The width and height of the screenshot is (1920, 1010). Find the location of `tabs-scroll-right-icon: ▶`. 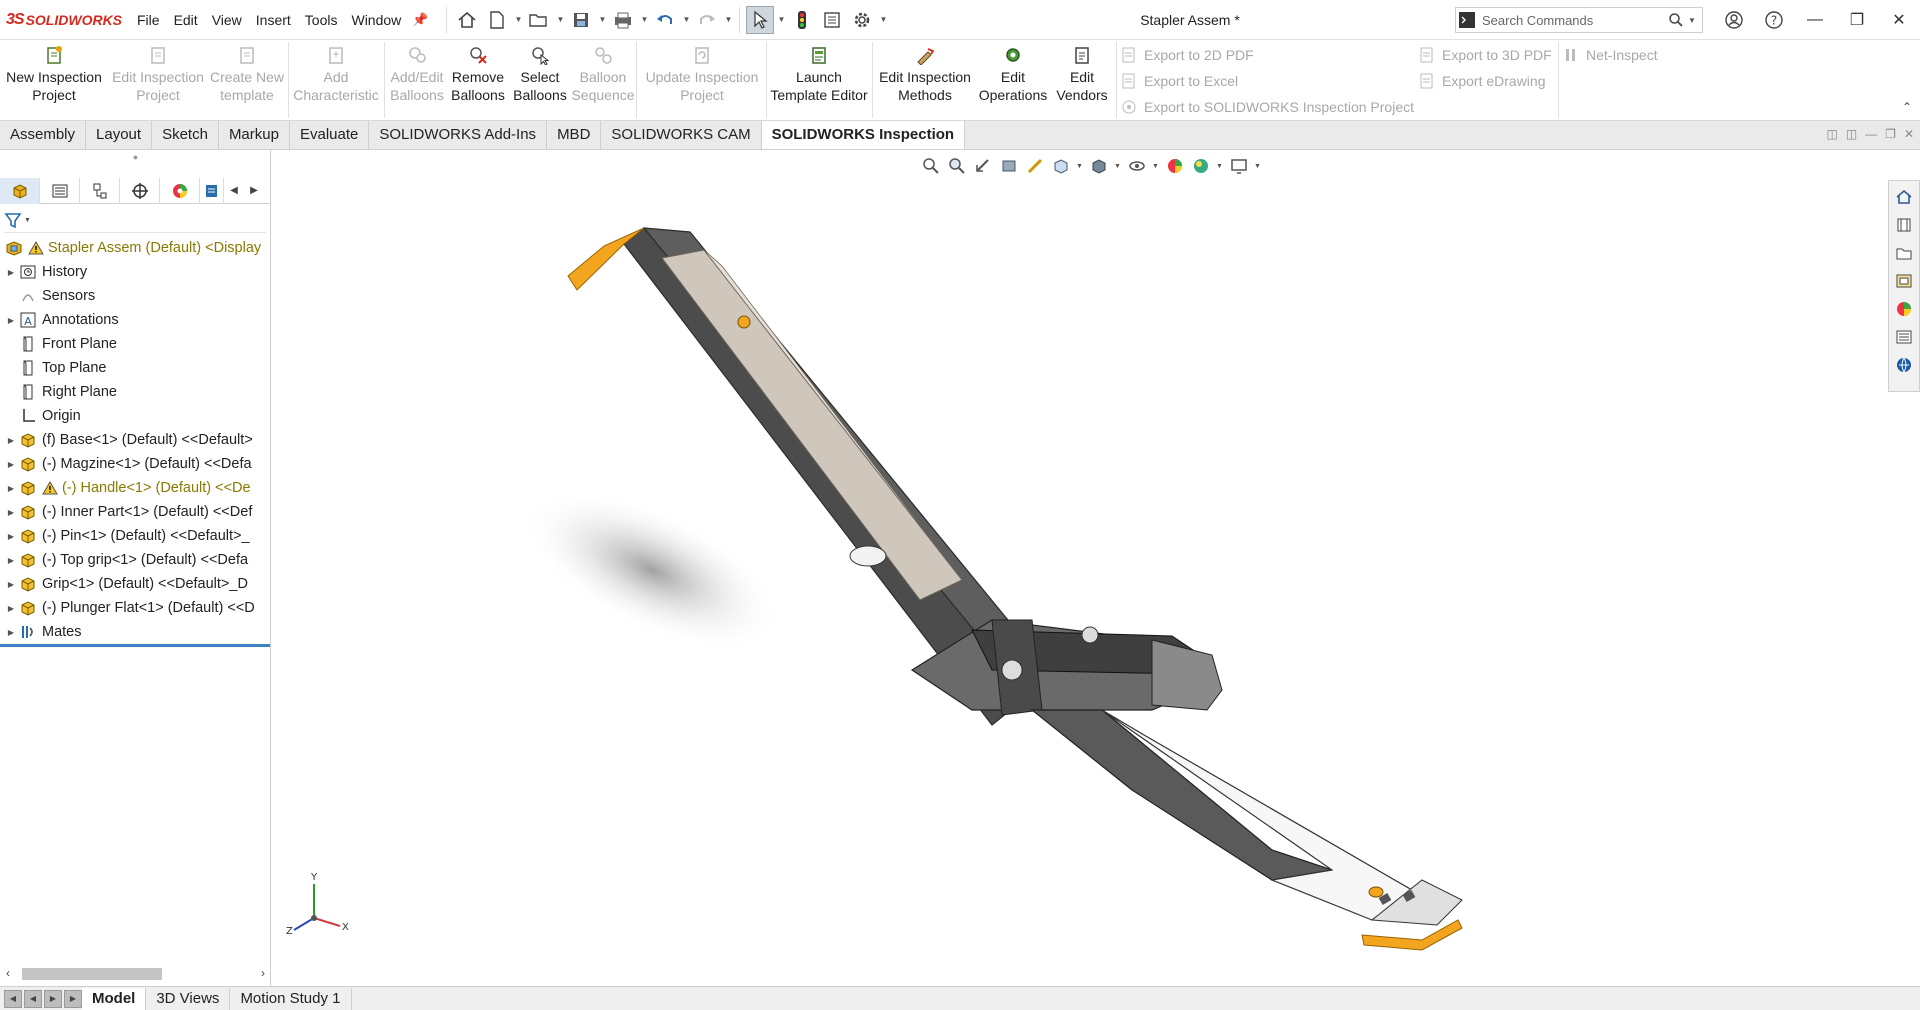

tabs-scroll-right-icon: ▶ is located at coordinates (254, 191).